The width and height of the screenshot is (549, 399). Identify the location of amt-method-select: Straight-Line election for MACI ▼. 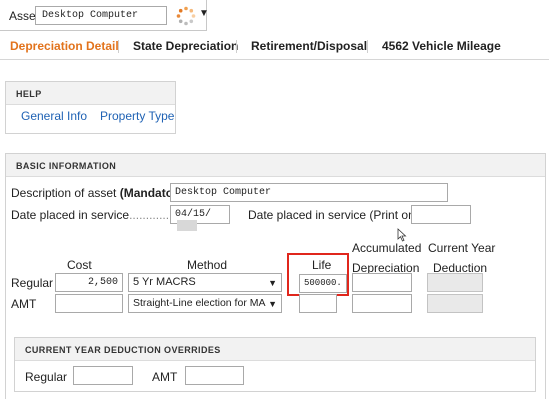
(205, 303).